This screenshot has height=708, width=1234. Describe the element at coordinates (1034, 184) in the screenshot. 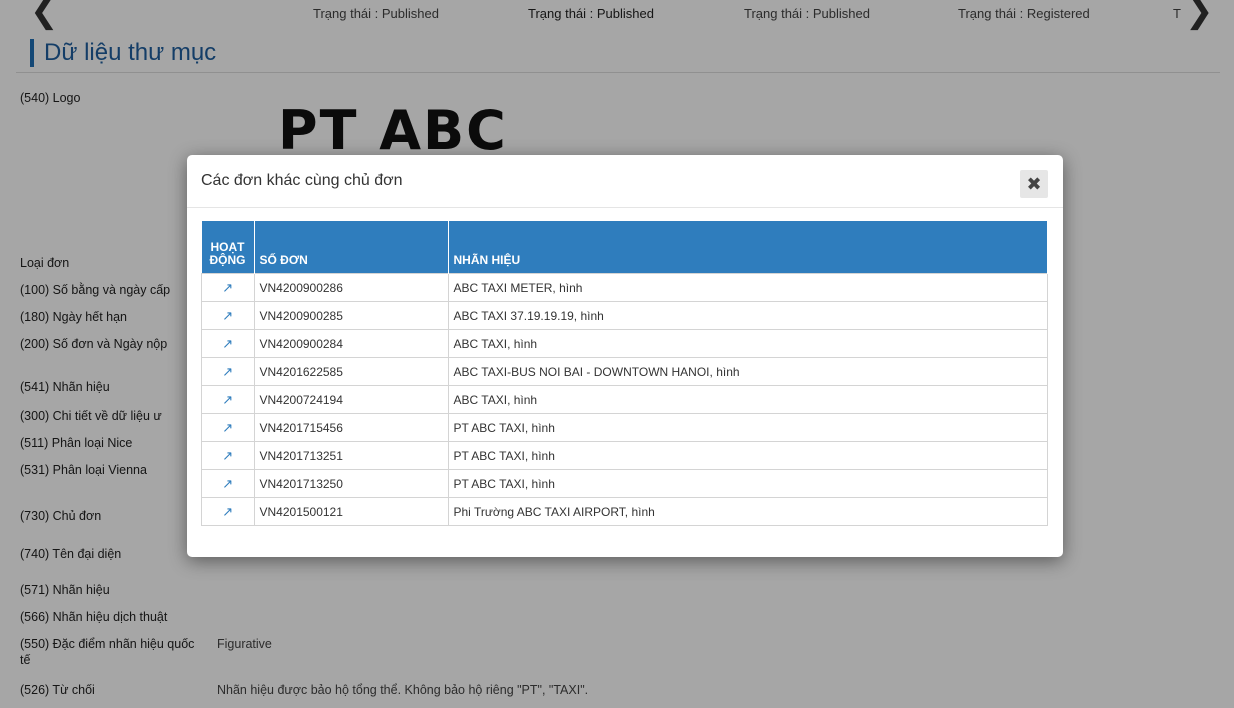

I see `close-icon: ✖` at that location.